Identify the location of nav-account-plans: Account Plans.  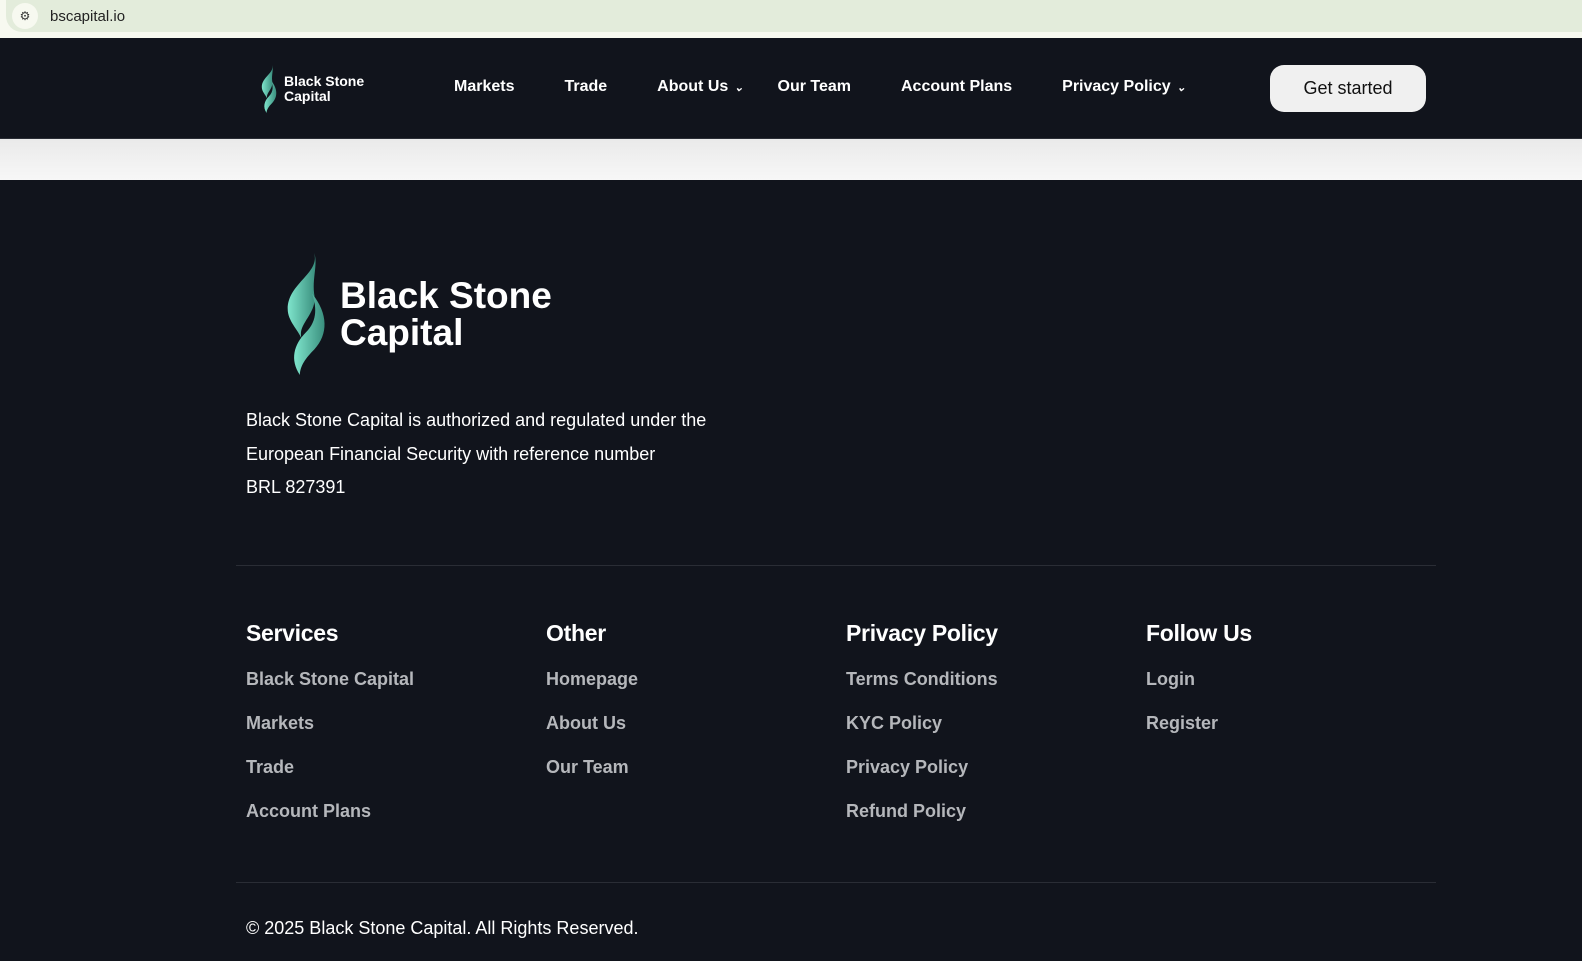
(956, 87).